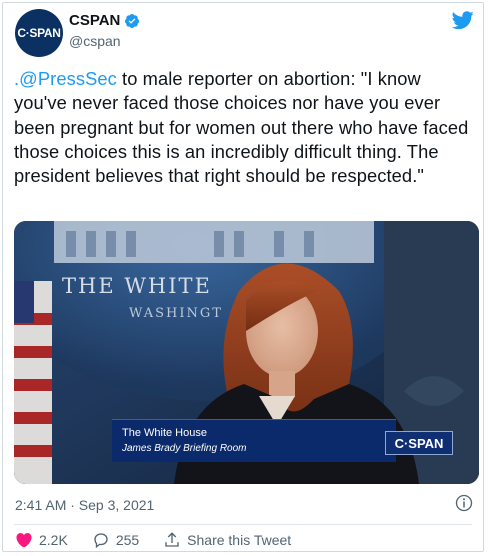 The image size is (488, 556). What do you see at coordinates (184, 448) in the screenshot?
I see `lower-third-subtitle: James Brady Briefing Room` at bounding box center [184, 448].